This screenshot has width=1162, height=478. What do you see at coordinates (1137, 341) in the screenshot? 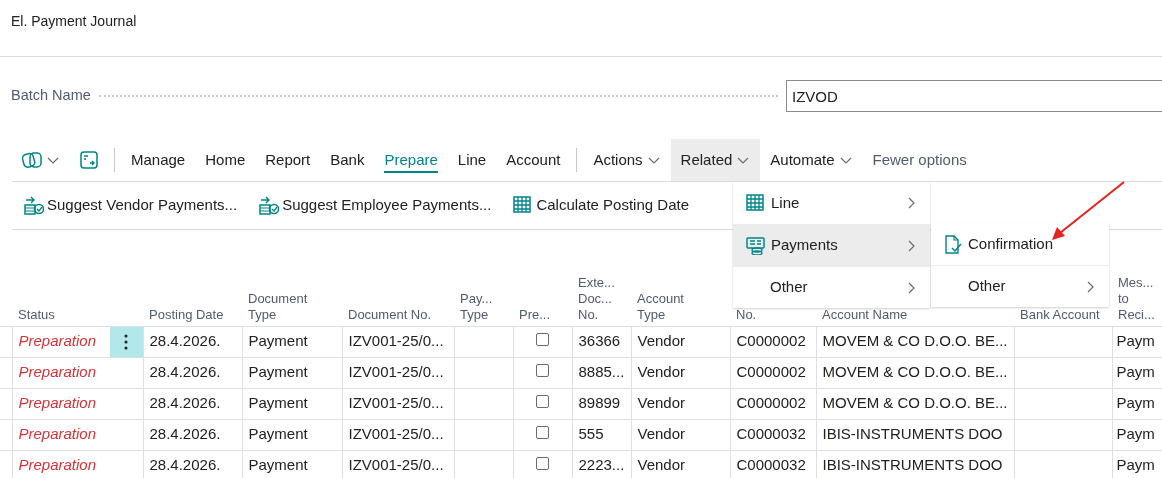
I see `table-cell: Paym` at bounding box center [1137, 341].